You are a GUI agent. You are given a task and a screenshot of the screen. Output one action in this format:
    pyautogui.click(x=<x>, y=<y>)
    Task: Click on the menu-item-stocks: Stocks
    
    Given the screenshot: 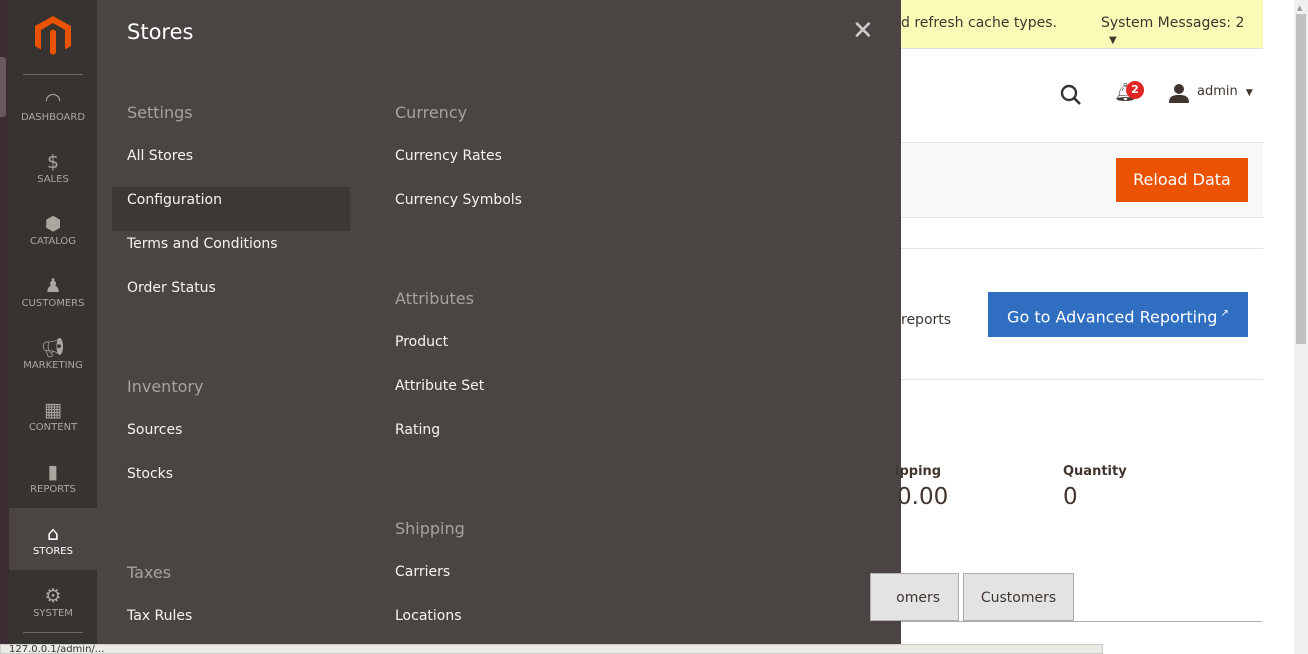 What is the action you would take?
    pyautogui.click(x=150, y=474)
    